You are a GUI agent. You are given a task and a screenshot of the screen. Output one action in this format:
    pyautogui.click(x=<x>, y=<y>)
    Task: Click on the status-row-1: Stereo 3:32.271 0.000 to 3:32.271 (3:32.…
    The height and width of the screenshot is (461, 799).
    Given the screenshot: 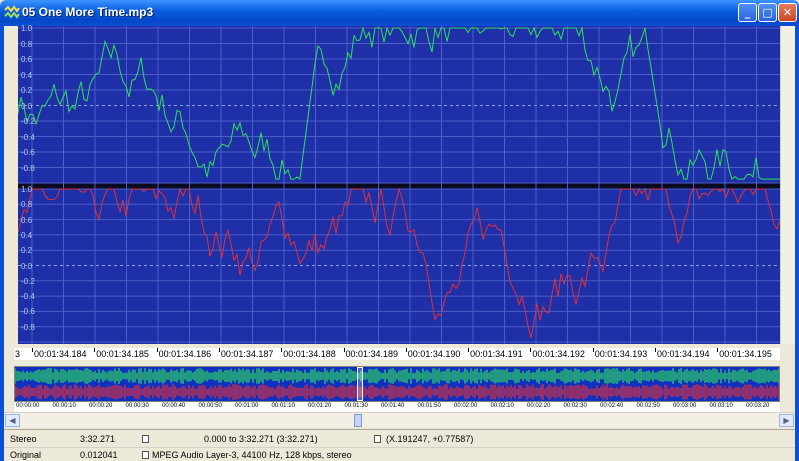 What is the action you would take?
    pyautogui.click(x=399, y=439)
    